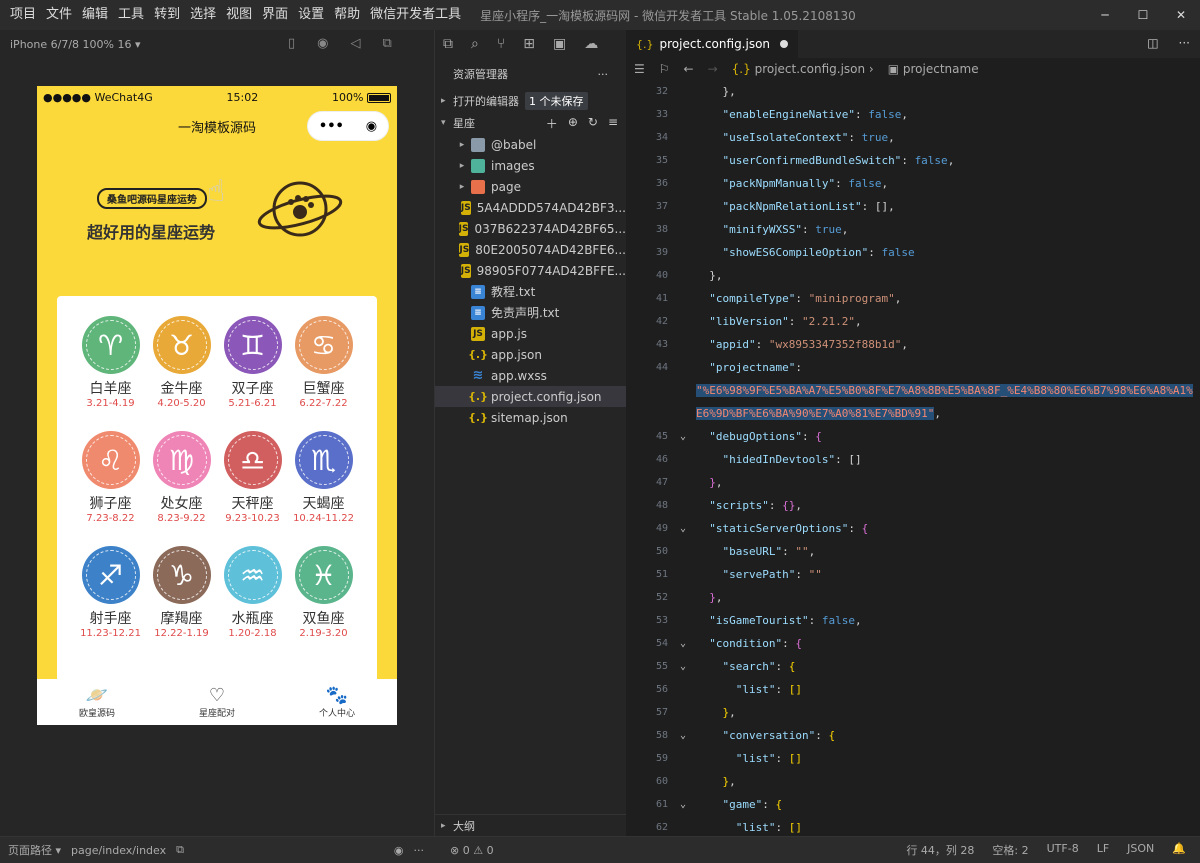  Describe the element at coordinates (913, 183) in the screenshot. I see `code-line: 36 "packNpmManually": false,` at that location.